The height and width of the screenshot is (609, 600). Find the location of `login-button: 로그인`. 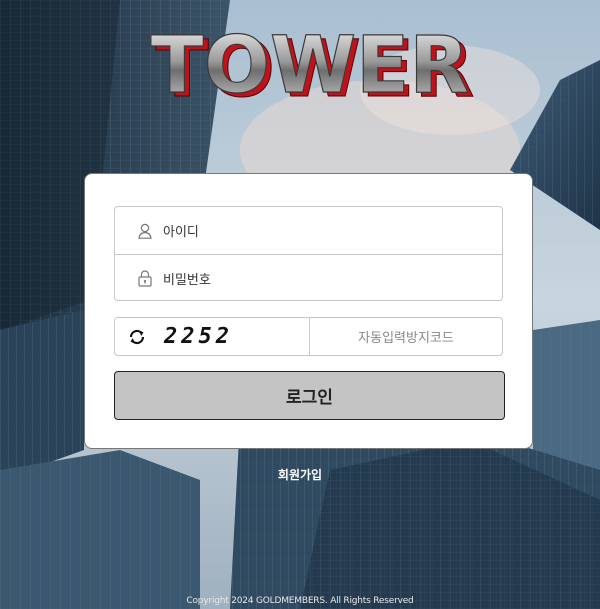

login-button: 로그인 is located at coordinates (309, 395).